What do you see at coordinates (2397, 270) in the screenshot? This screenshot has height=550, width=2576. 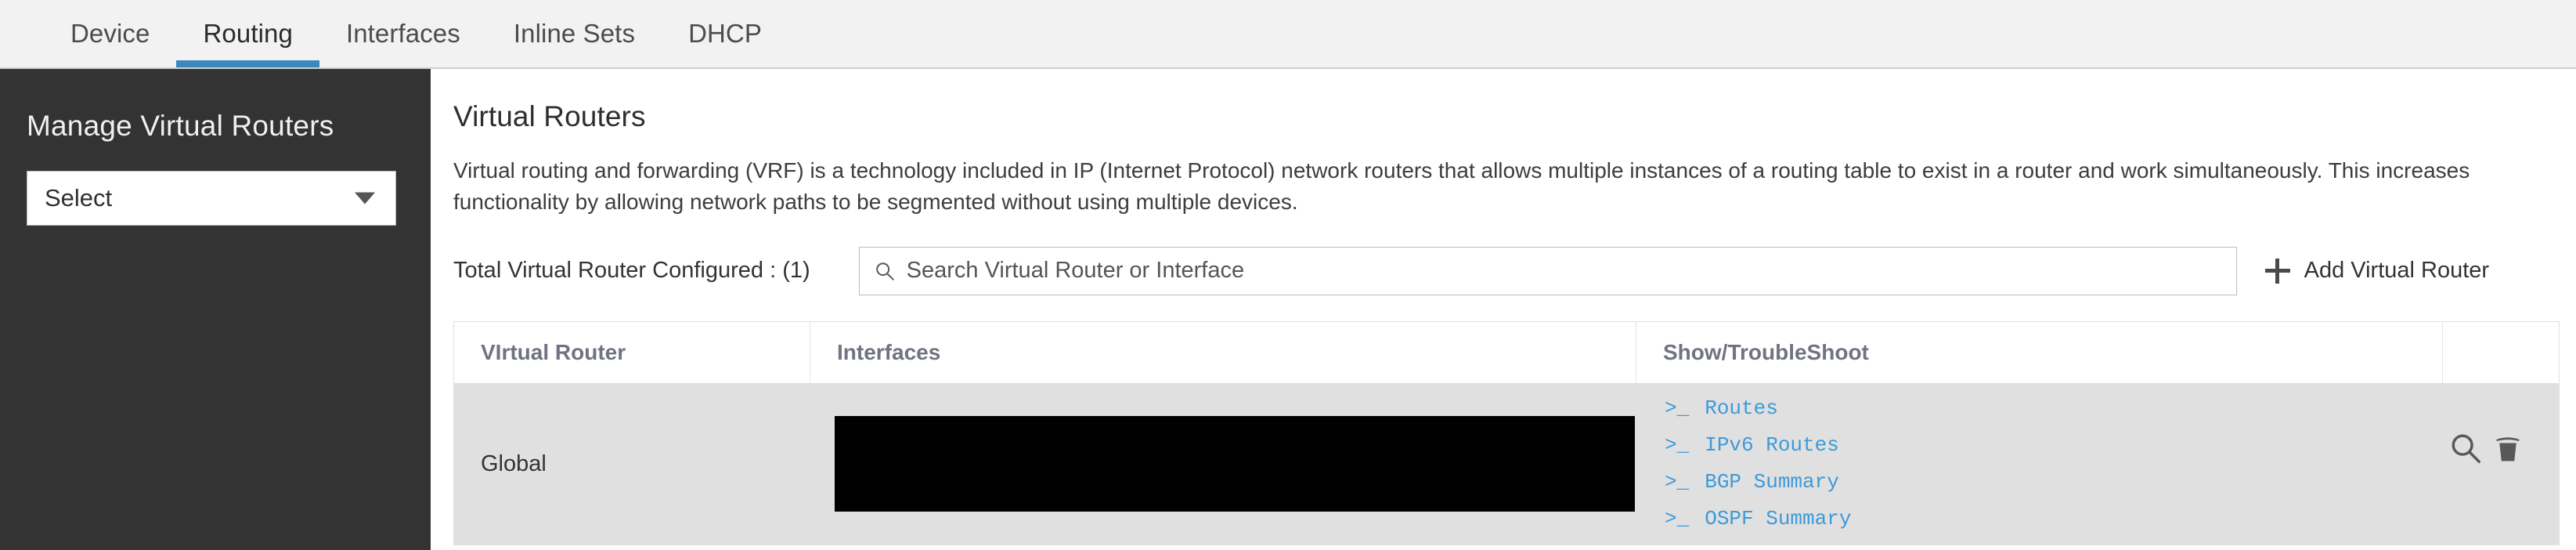 I see `add-virtual-router-label: Add Virtual Router` at bounding box center [2397, 270].